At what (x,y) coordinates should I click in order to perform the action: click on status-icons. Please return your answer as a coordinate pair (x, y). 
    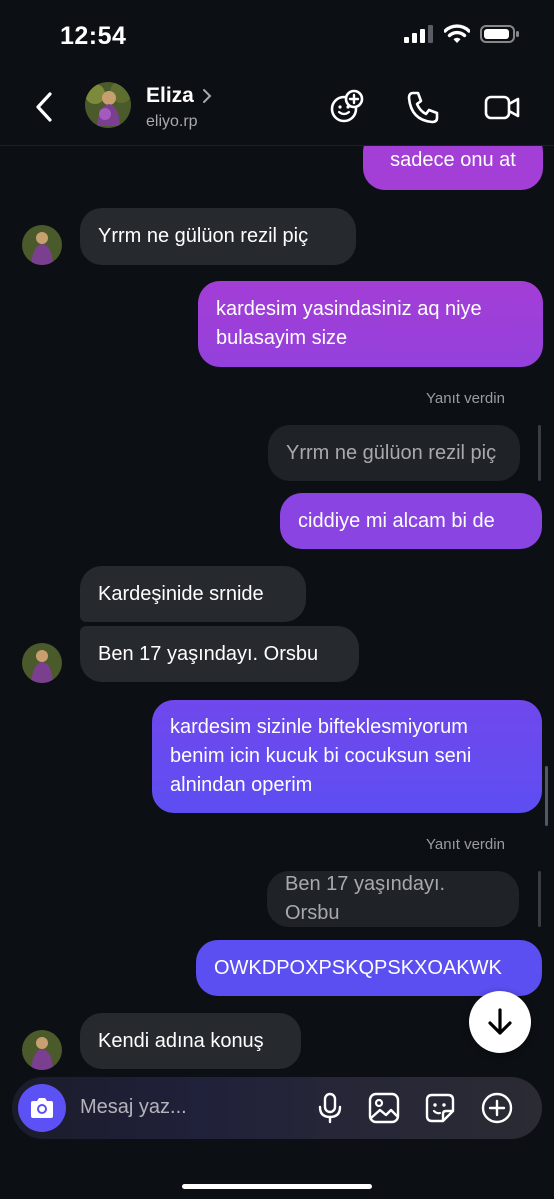
    Looking at the image, I should click on (462, 34).